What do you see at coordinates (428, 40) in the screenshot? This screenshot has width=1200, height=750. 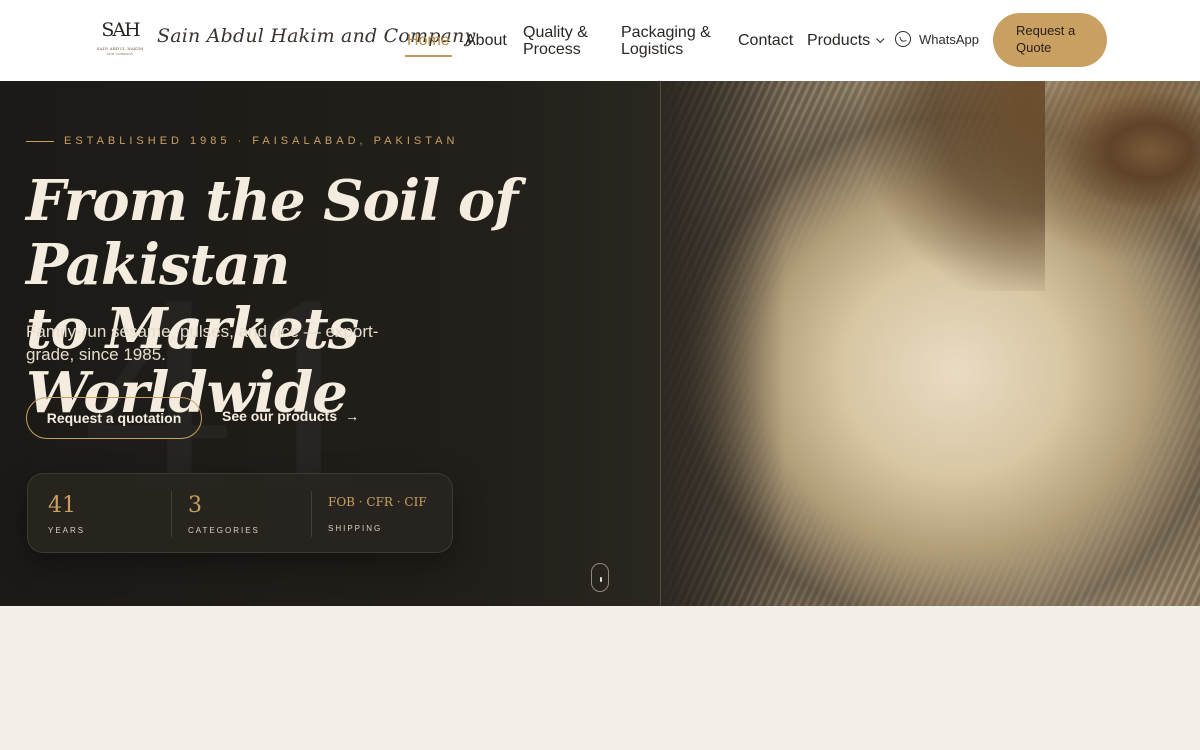 I see `nav-home: Home` at bounding box center [428, 40].